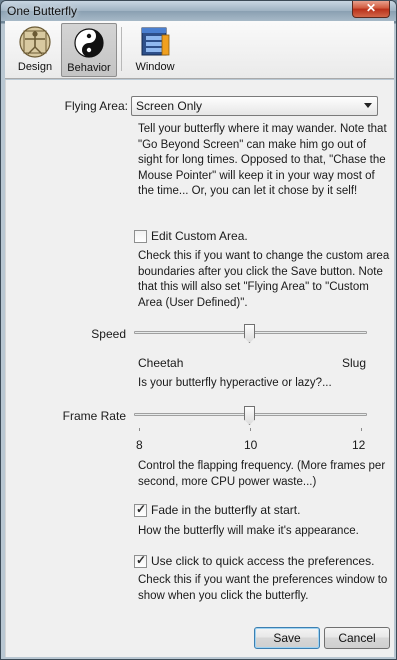 This screenshot has width=397, height=660. I want to click on speed-label: Speed, so click(108, 334).